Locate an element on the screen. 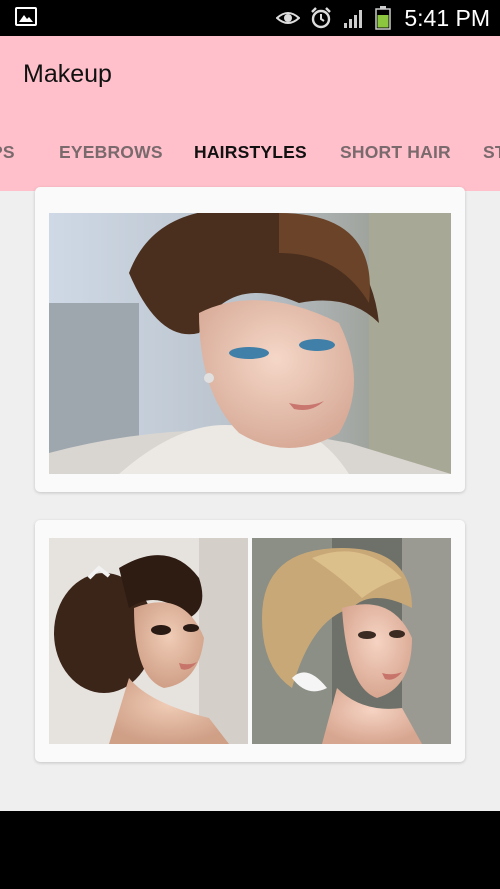 The image size is (500, 889). eye-icon is located at coordinates (288, 18).